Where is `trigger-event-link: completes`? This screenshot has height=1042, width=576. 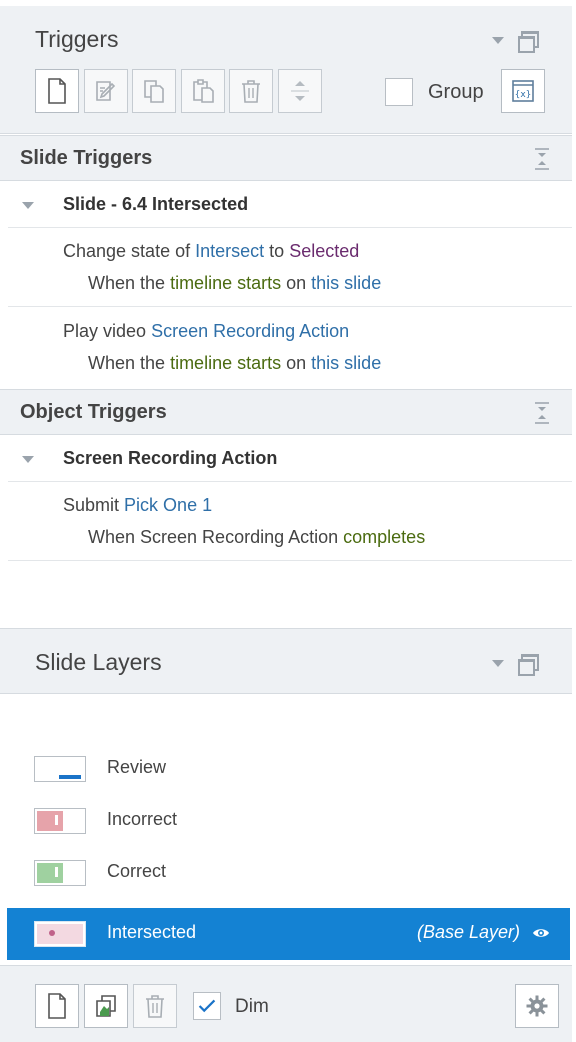
trigger-event-link: completes is located at coordinates (384, 537).